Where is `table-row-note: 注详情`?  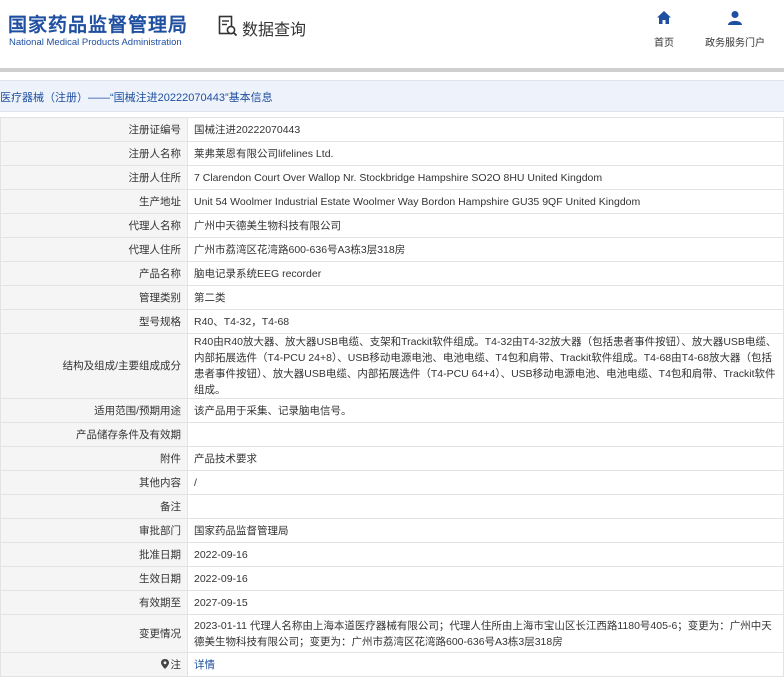 table-row-note: 注详情 is located at coordinates (392, 664).